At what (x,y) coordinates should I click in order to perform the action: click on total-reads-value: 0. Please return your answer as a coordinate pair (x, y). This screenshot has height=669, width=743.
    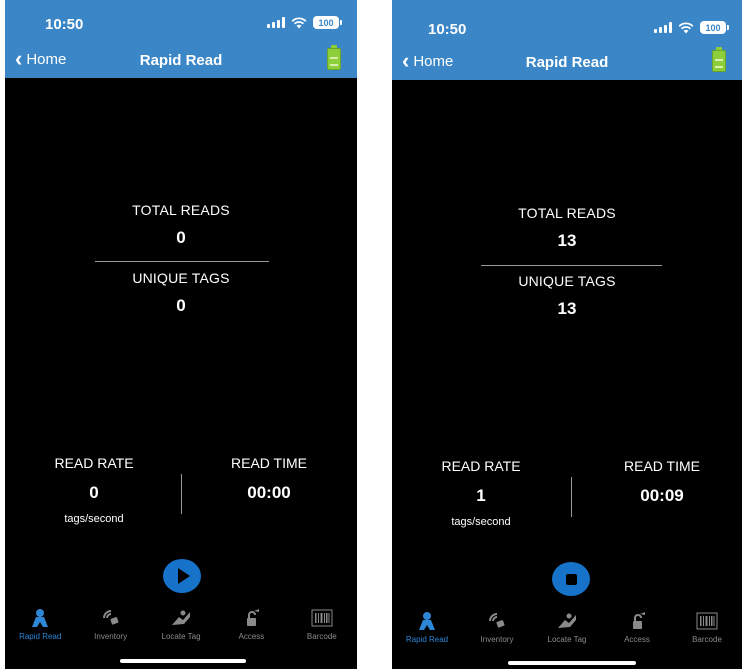
    Looking at the image, I should click on (181, 237).